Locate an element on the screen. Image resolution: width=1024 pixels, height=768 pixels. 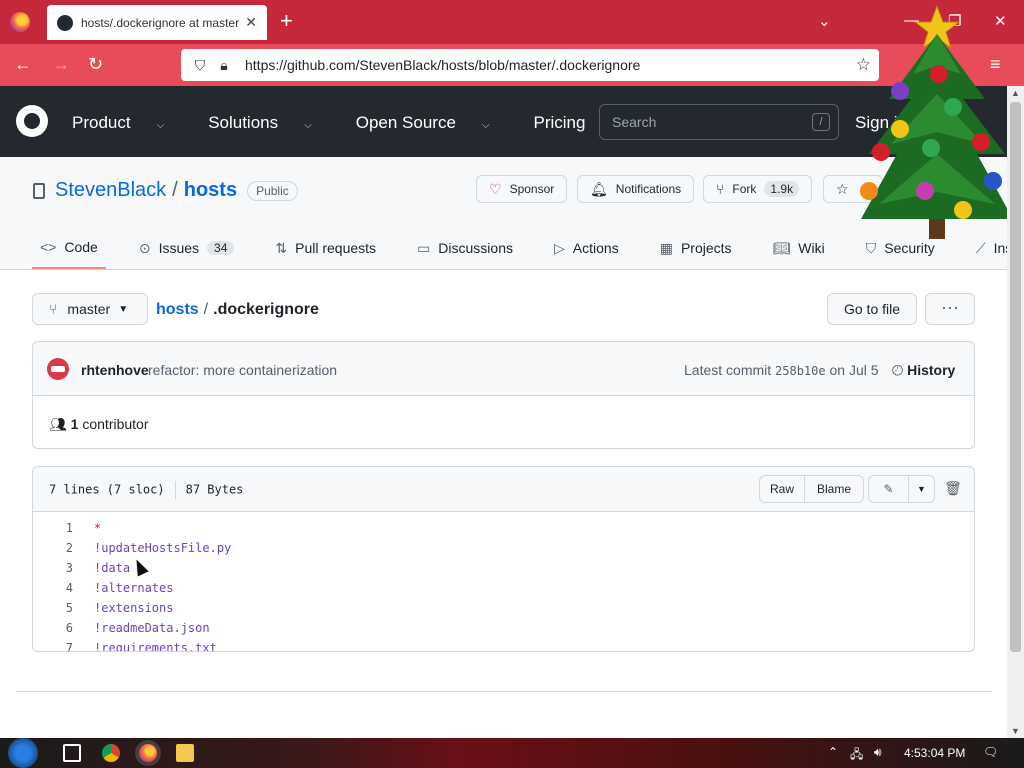
firefox-taskbar-icon is located at coordinates (148, 753).